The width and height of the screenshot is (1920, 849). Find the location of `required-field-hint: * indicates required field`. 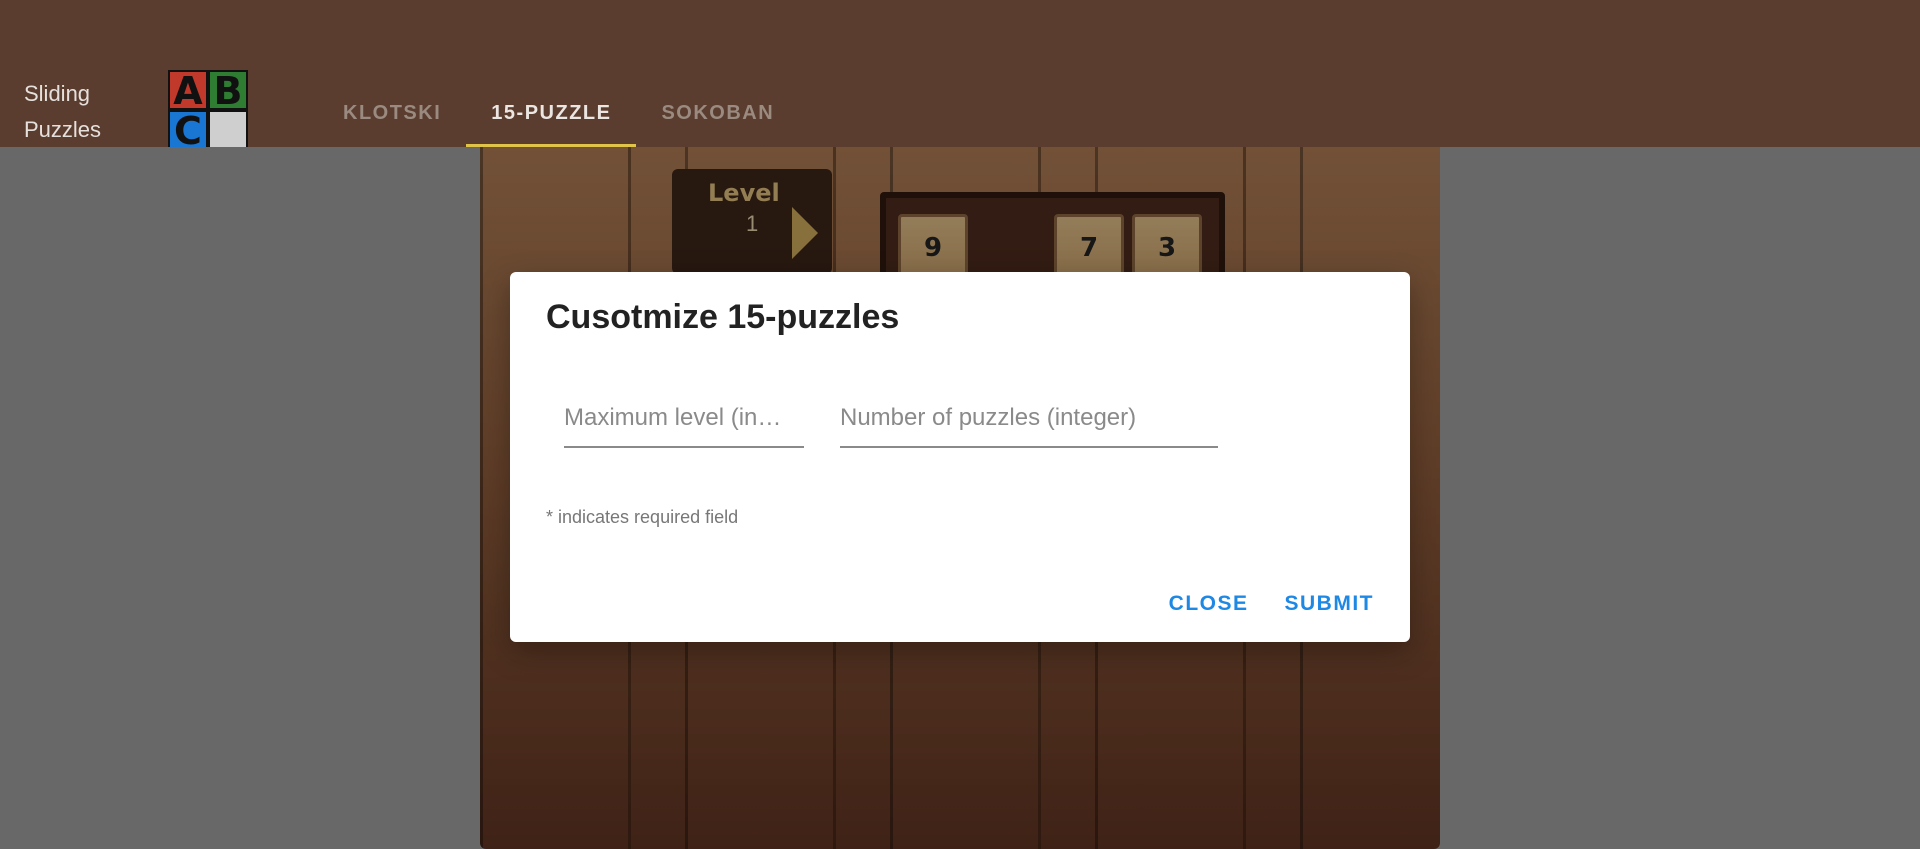

required-field-hint: * indicates required field is located at coordinates (642, 517).